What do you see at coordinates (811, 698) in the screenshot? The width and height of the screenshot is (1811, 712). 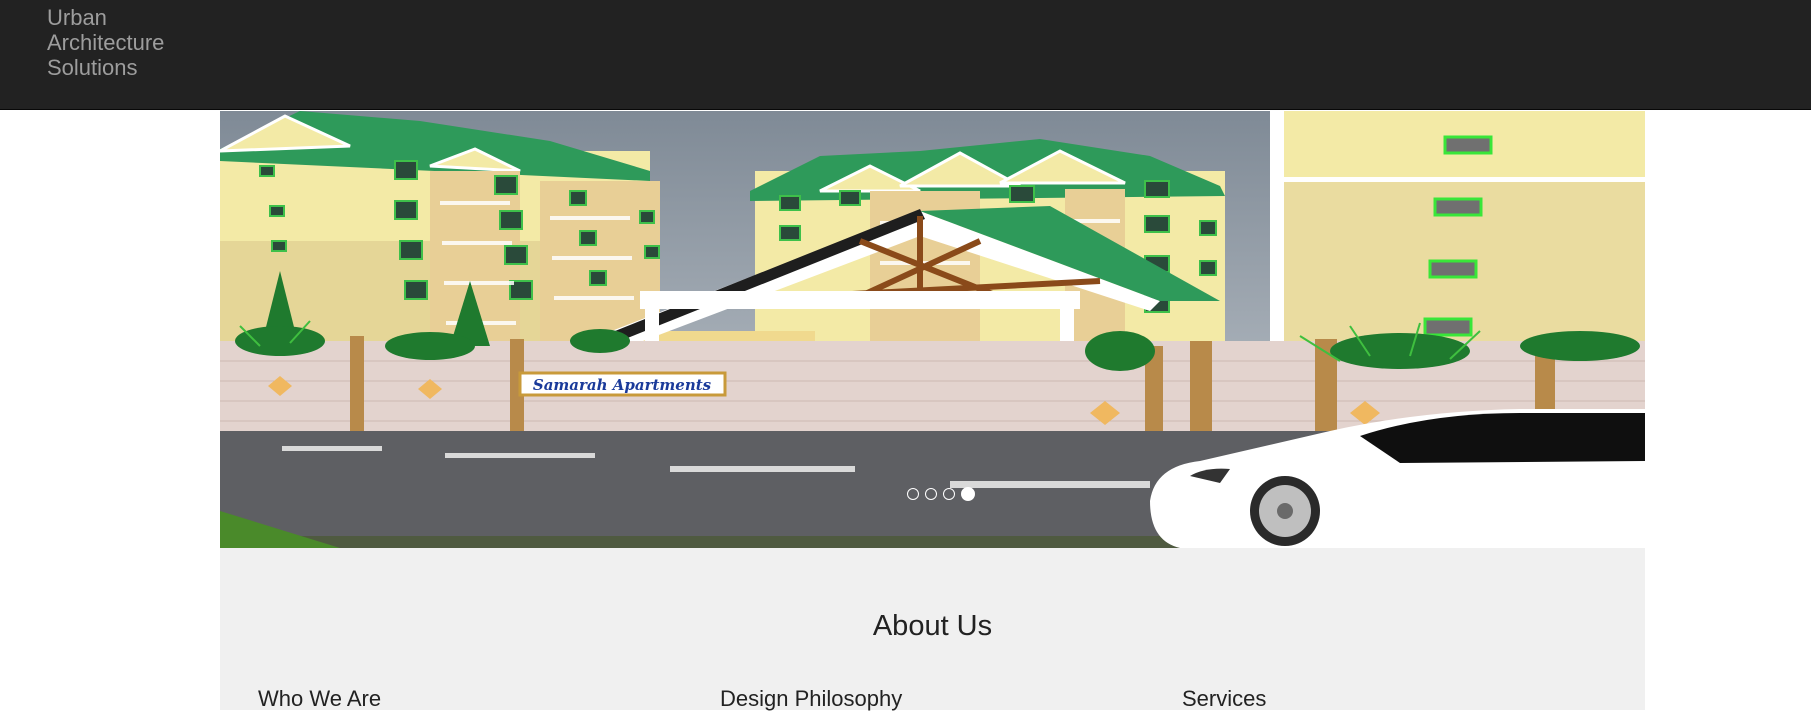 I see `design-philosophy-heading: Design Philosophy` at bounding box center [811, 698].